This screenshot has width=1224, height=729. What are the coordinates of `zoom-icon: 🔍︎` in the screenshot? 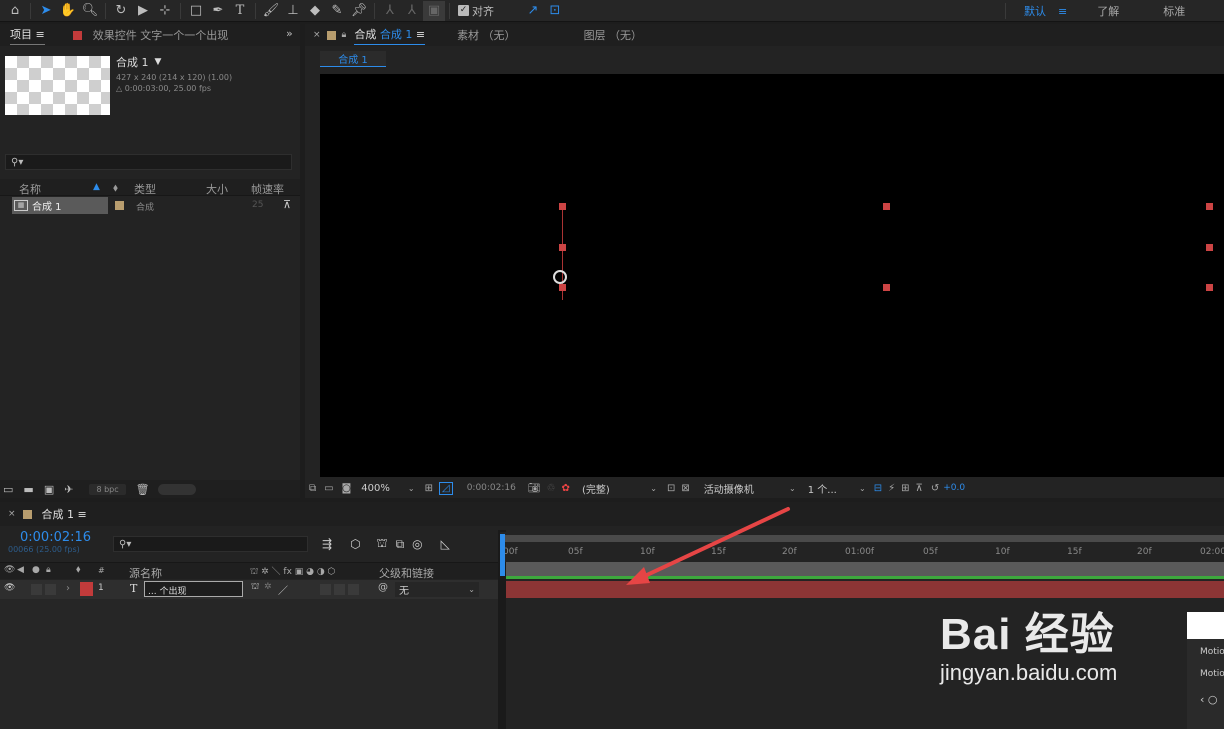 It's located at (90, 11).